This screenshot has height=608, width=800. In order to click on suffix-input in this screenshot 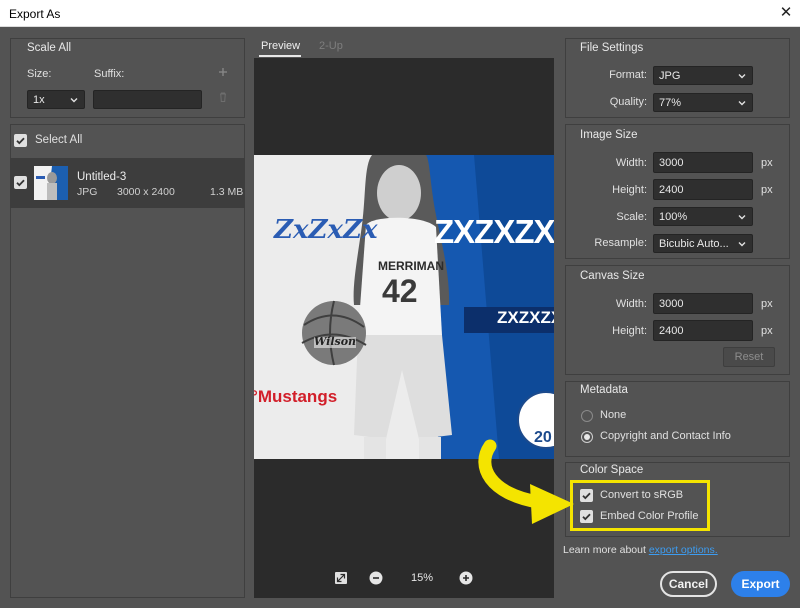, I will do `click(147, 99)`.